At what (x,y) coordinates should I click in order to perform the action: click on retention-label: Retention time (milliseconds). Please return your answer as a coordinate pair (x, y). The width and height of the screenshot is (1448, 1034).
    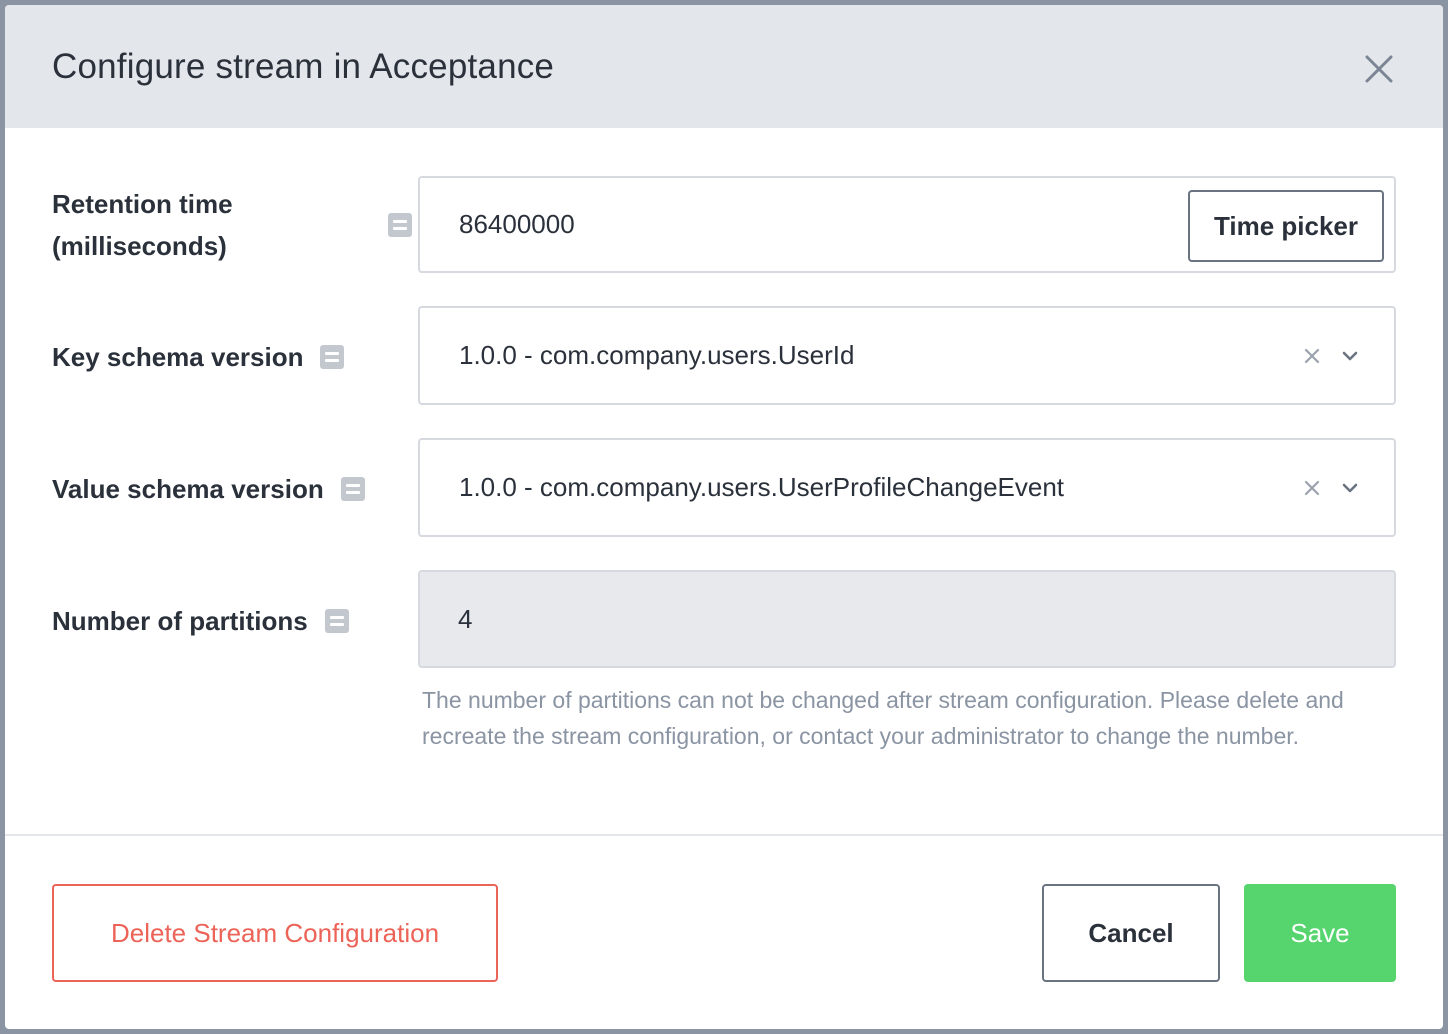
    Looking at the image, I should click on (142, 225).